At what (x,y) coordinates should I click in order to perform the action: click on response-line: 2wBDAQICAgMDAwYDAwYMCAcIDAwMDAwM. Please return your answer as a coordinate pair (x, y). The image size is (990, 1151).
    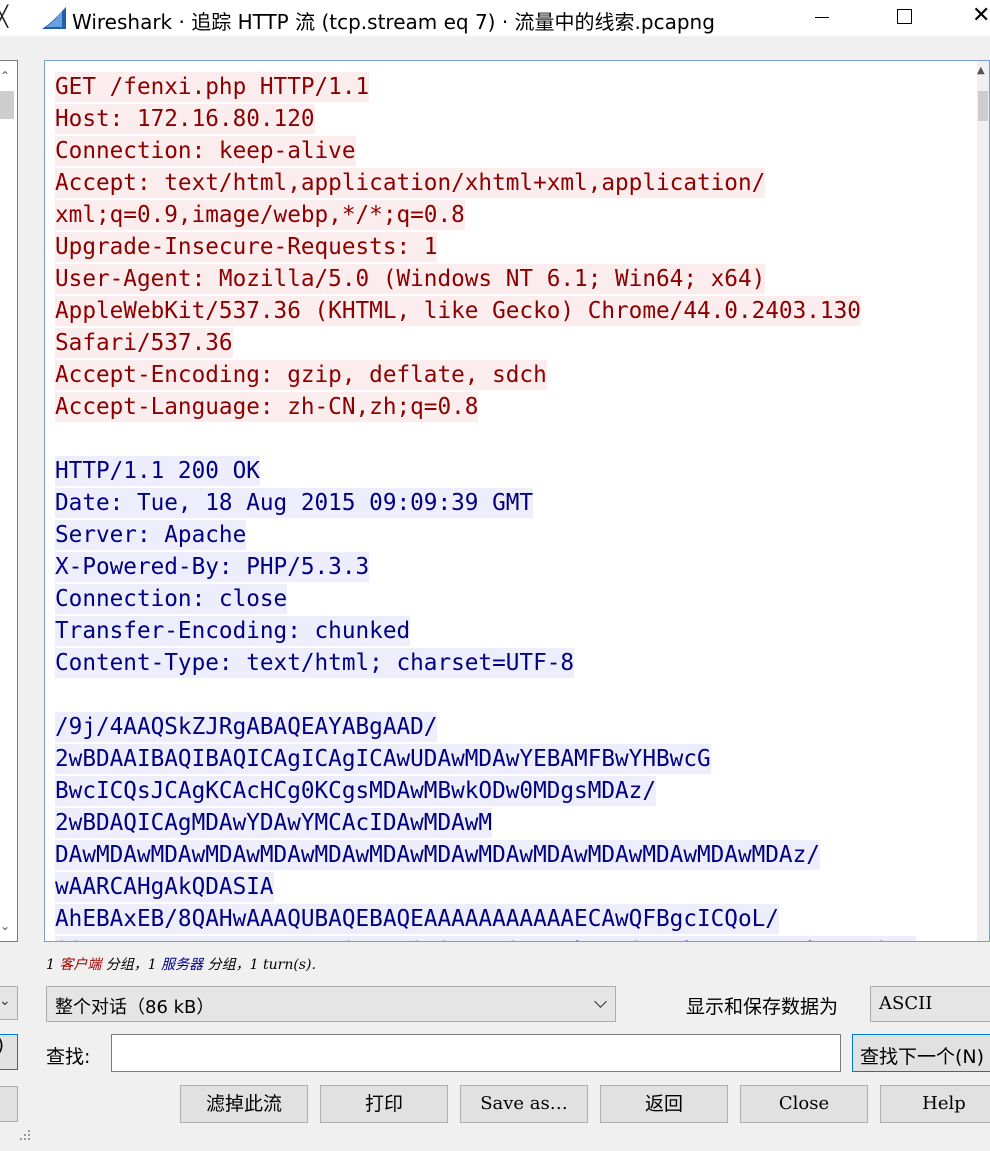
    Looking at the image, I should click on (485, 823).